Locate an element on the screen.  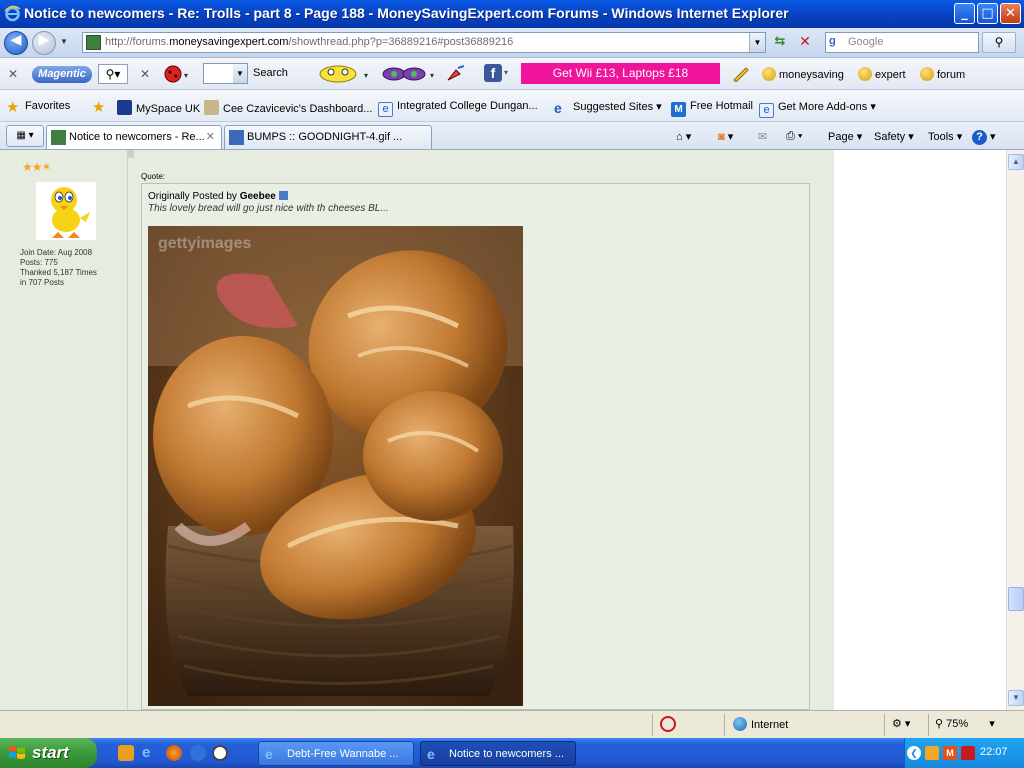
address-dropdown-icon: ▼ is located at coordinates (757, 42).